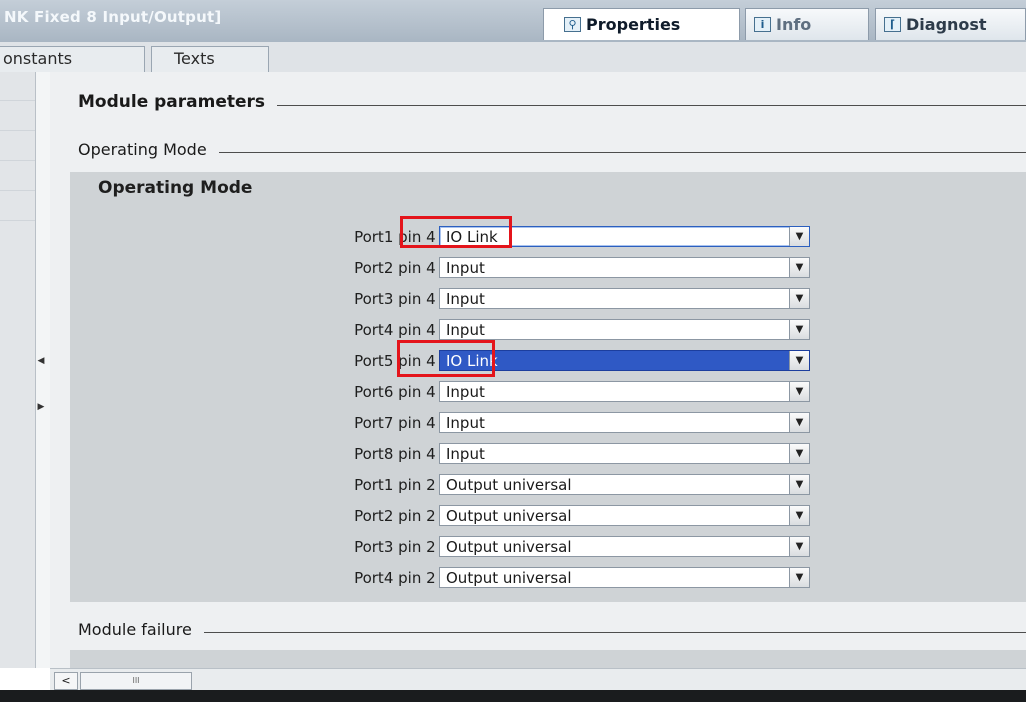  What do you see at coordinates (18, 370) in the screenshot?
I see `navigation-strip` at bounding box center [18, 370].